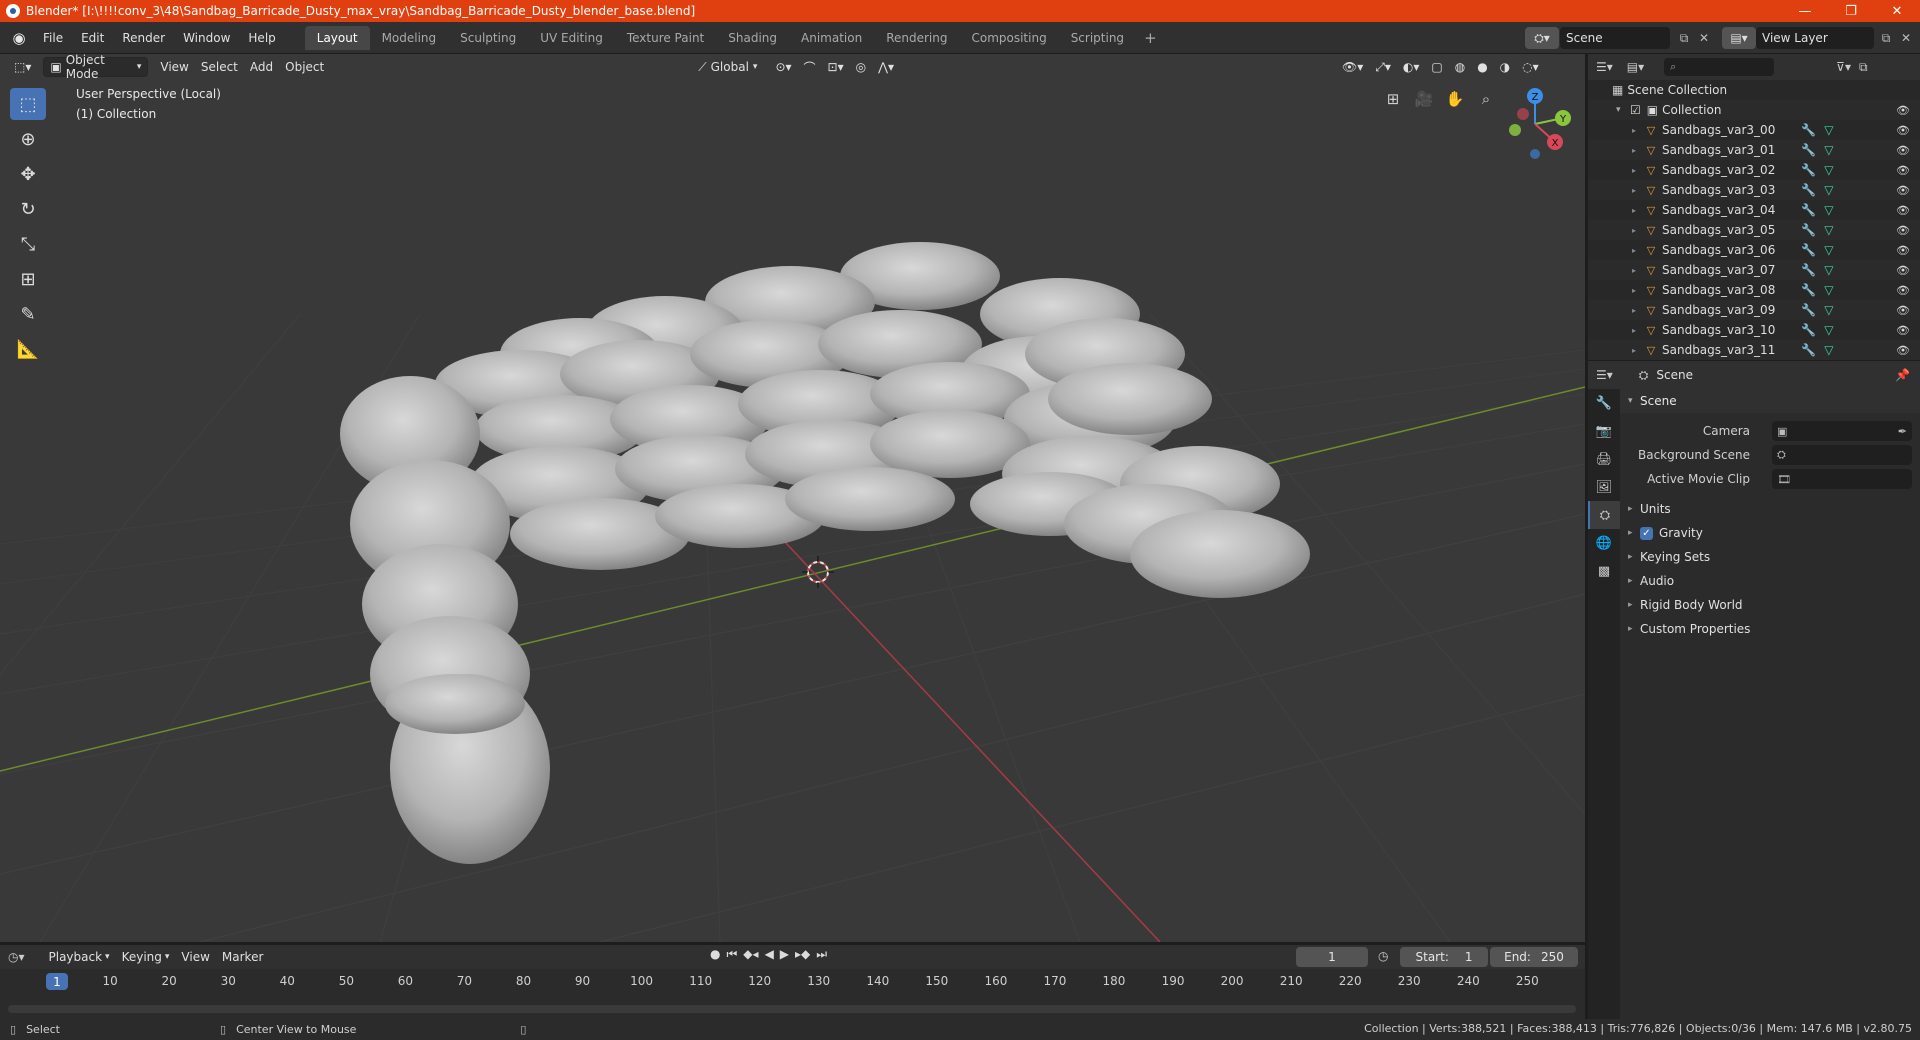 This screenshot has width=1920, height=1040. I want to click on display-mode-icon: ▤▾, so click(1635, 67).